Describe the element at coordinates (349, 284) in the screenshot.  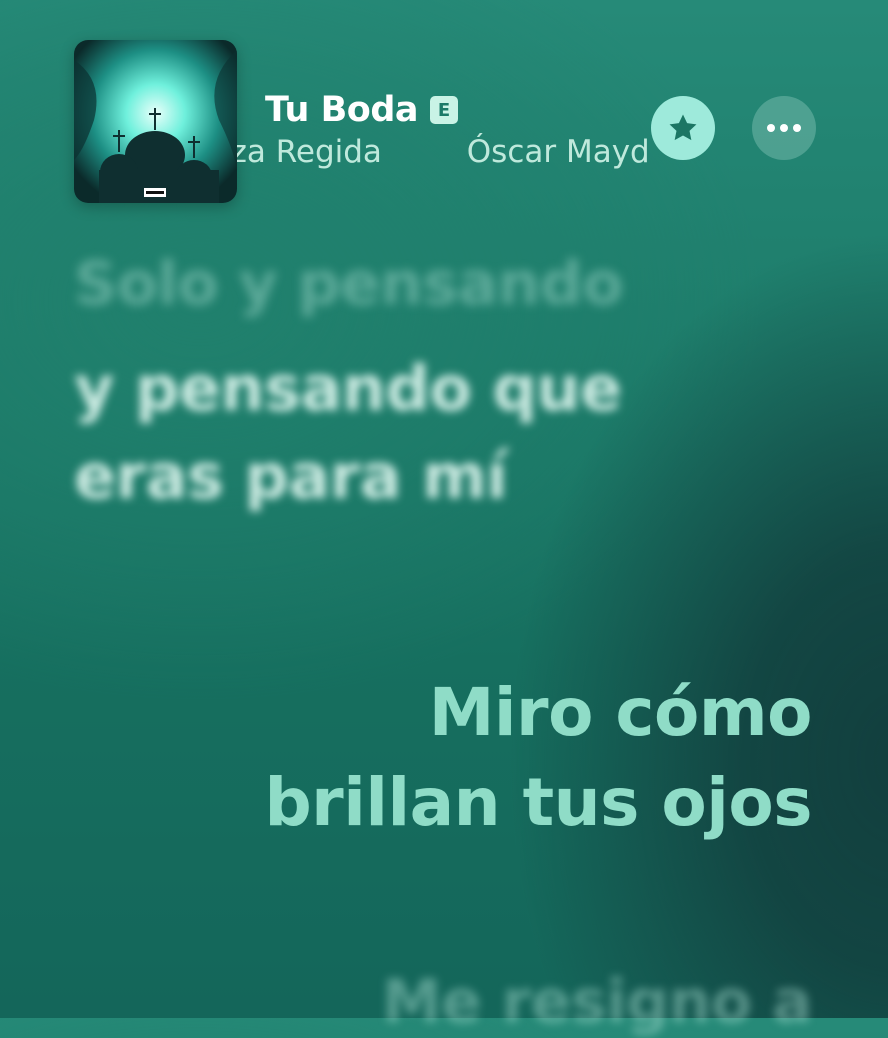
I see `lyric-line-past: Solo y pensando` at that location.